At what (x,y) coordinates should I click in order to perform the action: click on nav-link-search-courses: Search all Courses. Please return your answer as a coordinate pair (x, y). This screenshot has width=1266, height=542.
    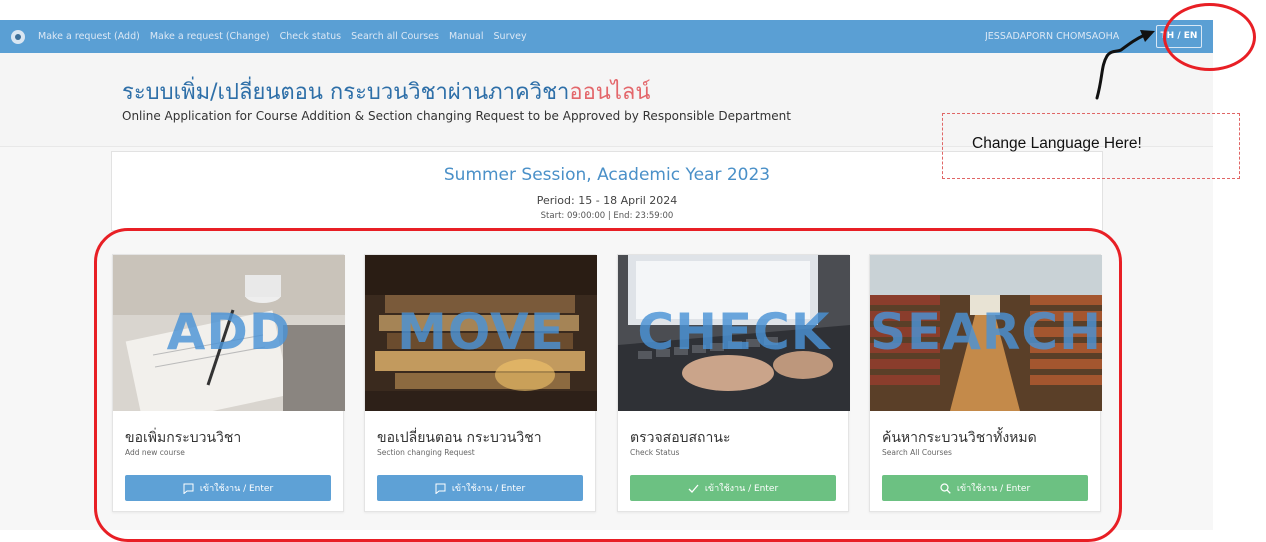
    Looking at the image, I should click on (395, 36).